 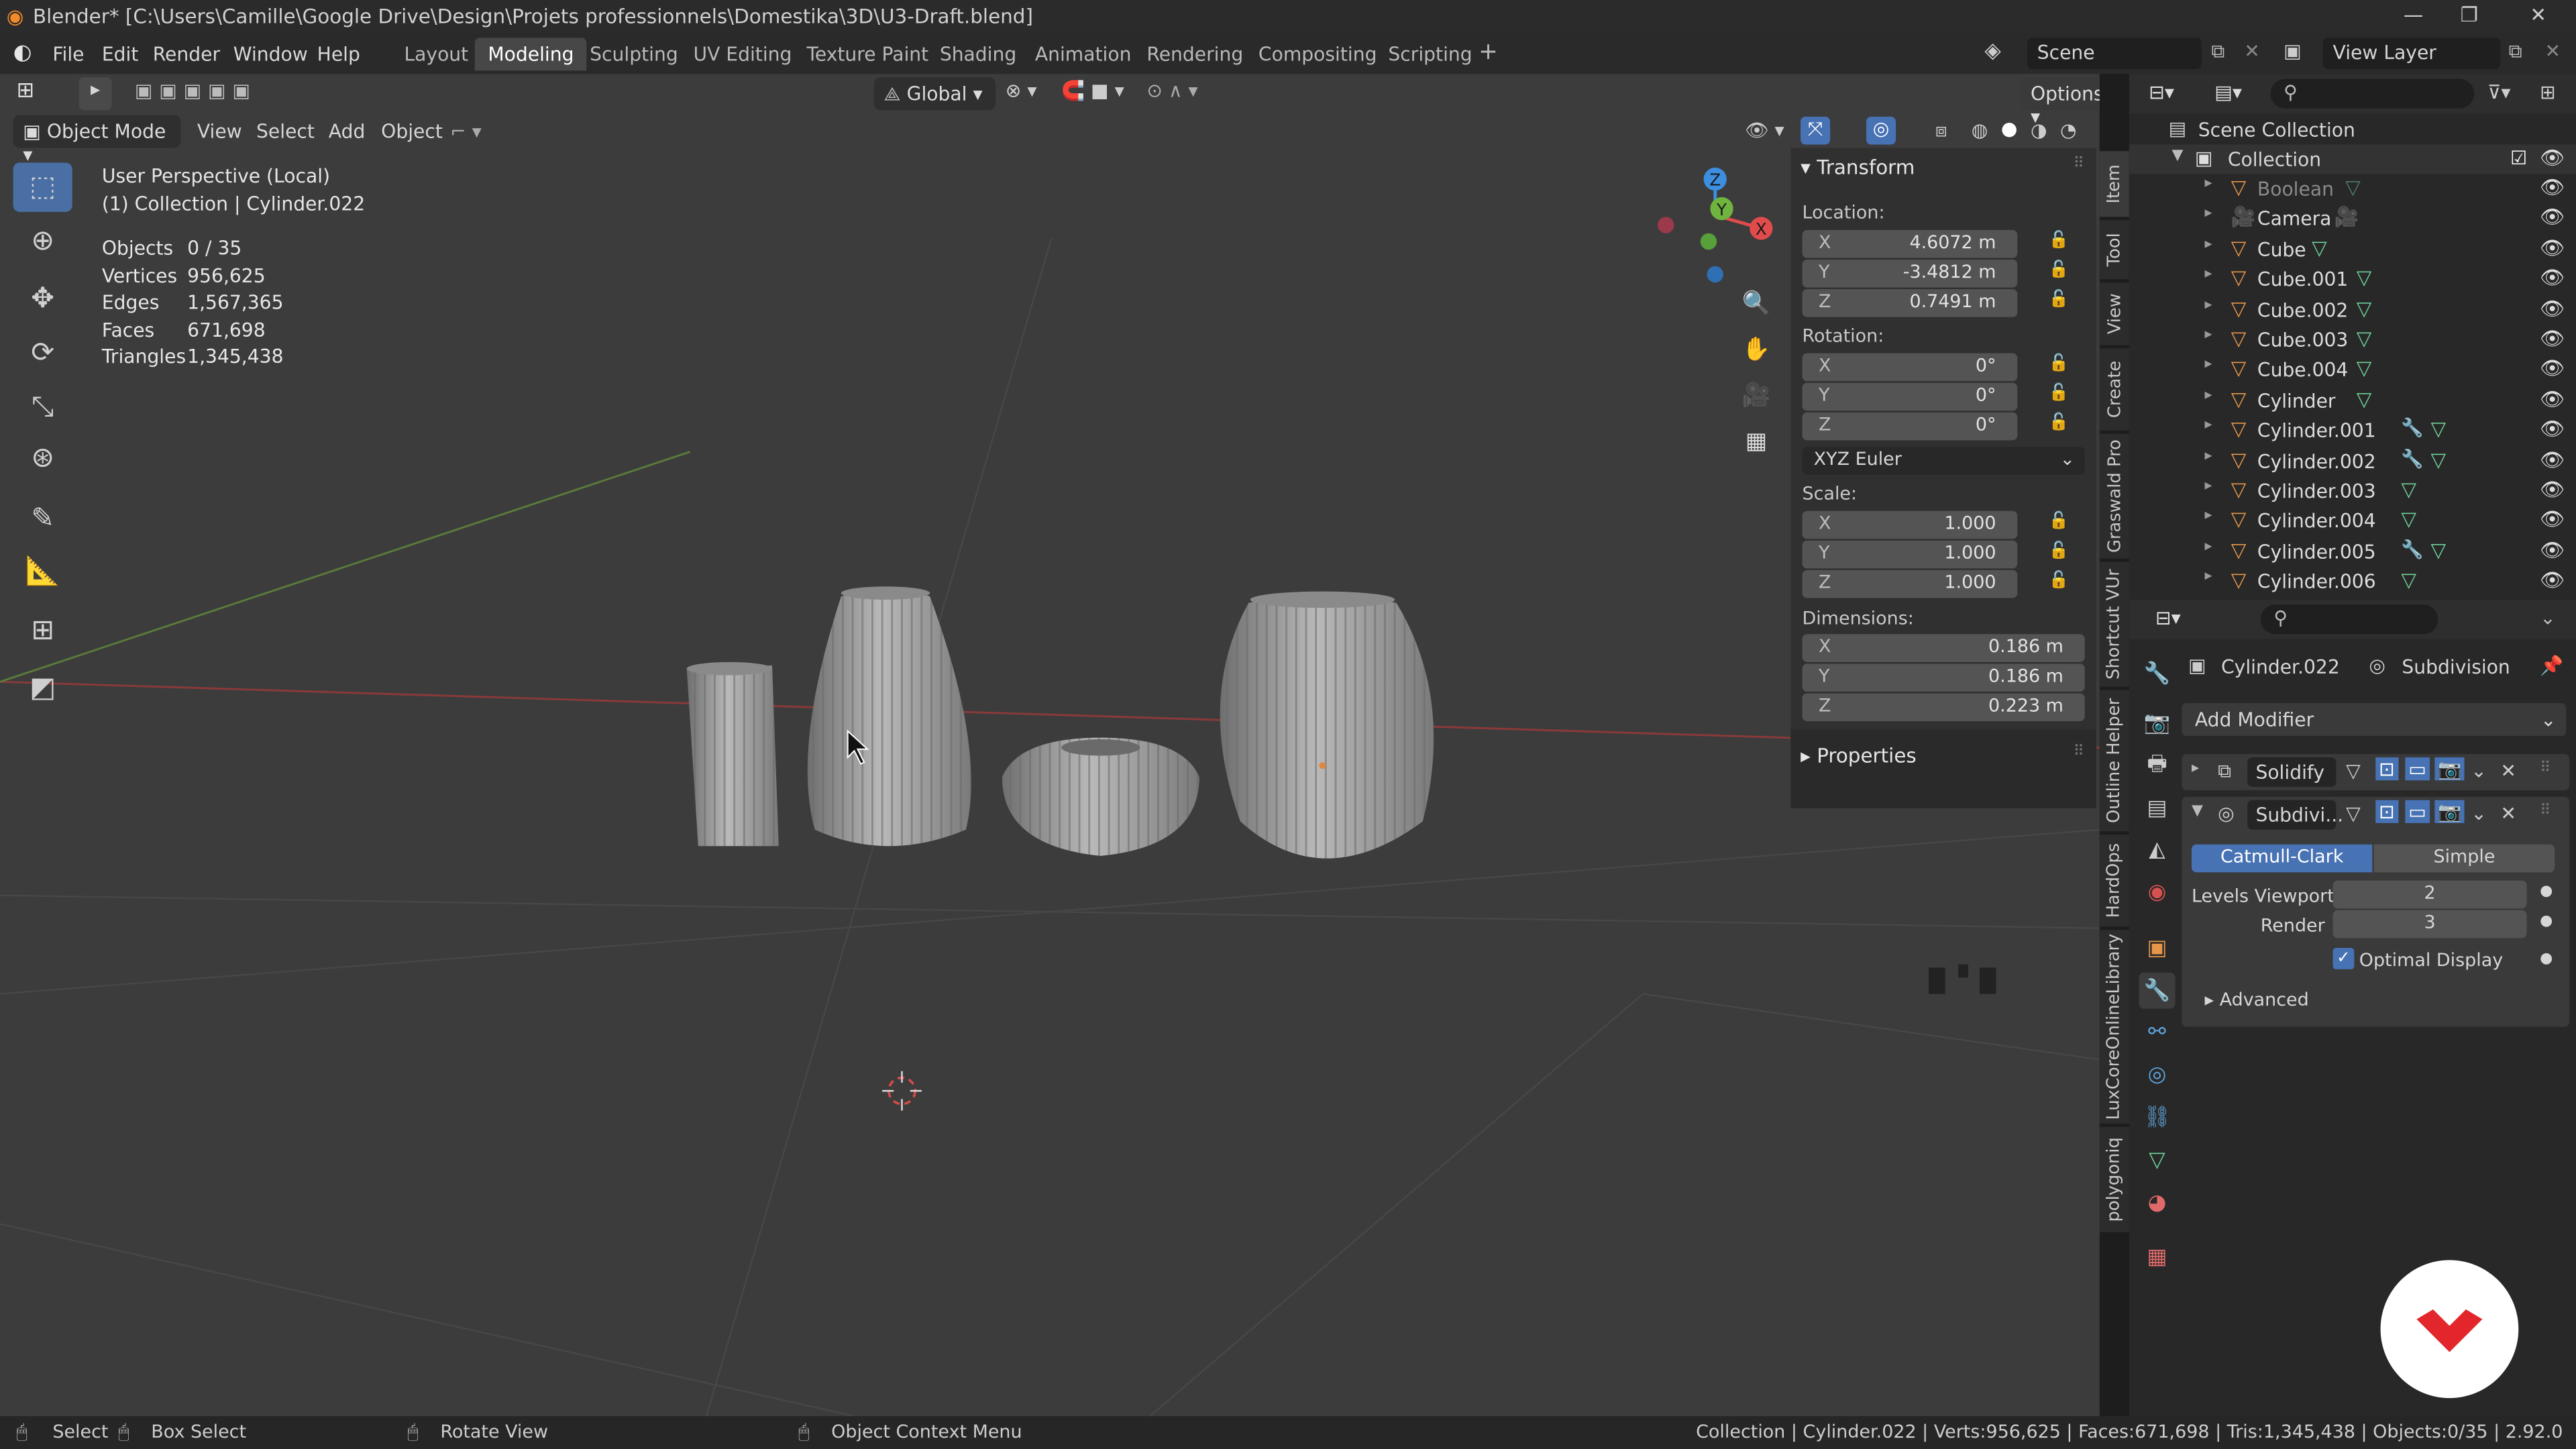 I want to click on scale-tool: ⤡, so click(x=42, y=407).